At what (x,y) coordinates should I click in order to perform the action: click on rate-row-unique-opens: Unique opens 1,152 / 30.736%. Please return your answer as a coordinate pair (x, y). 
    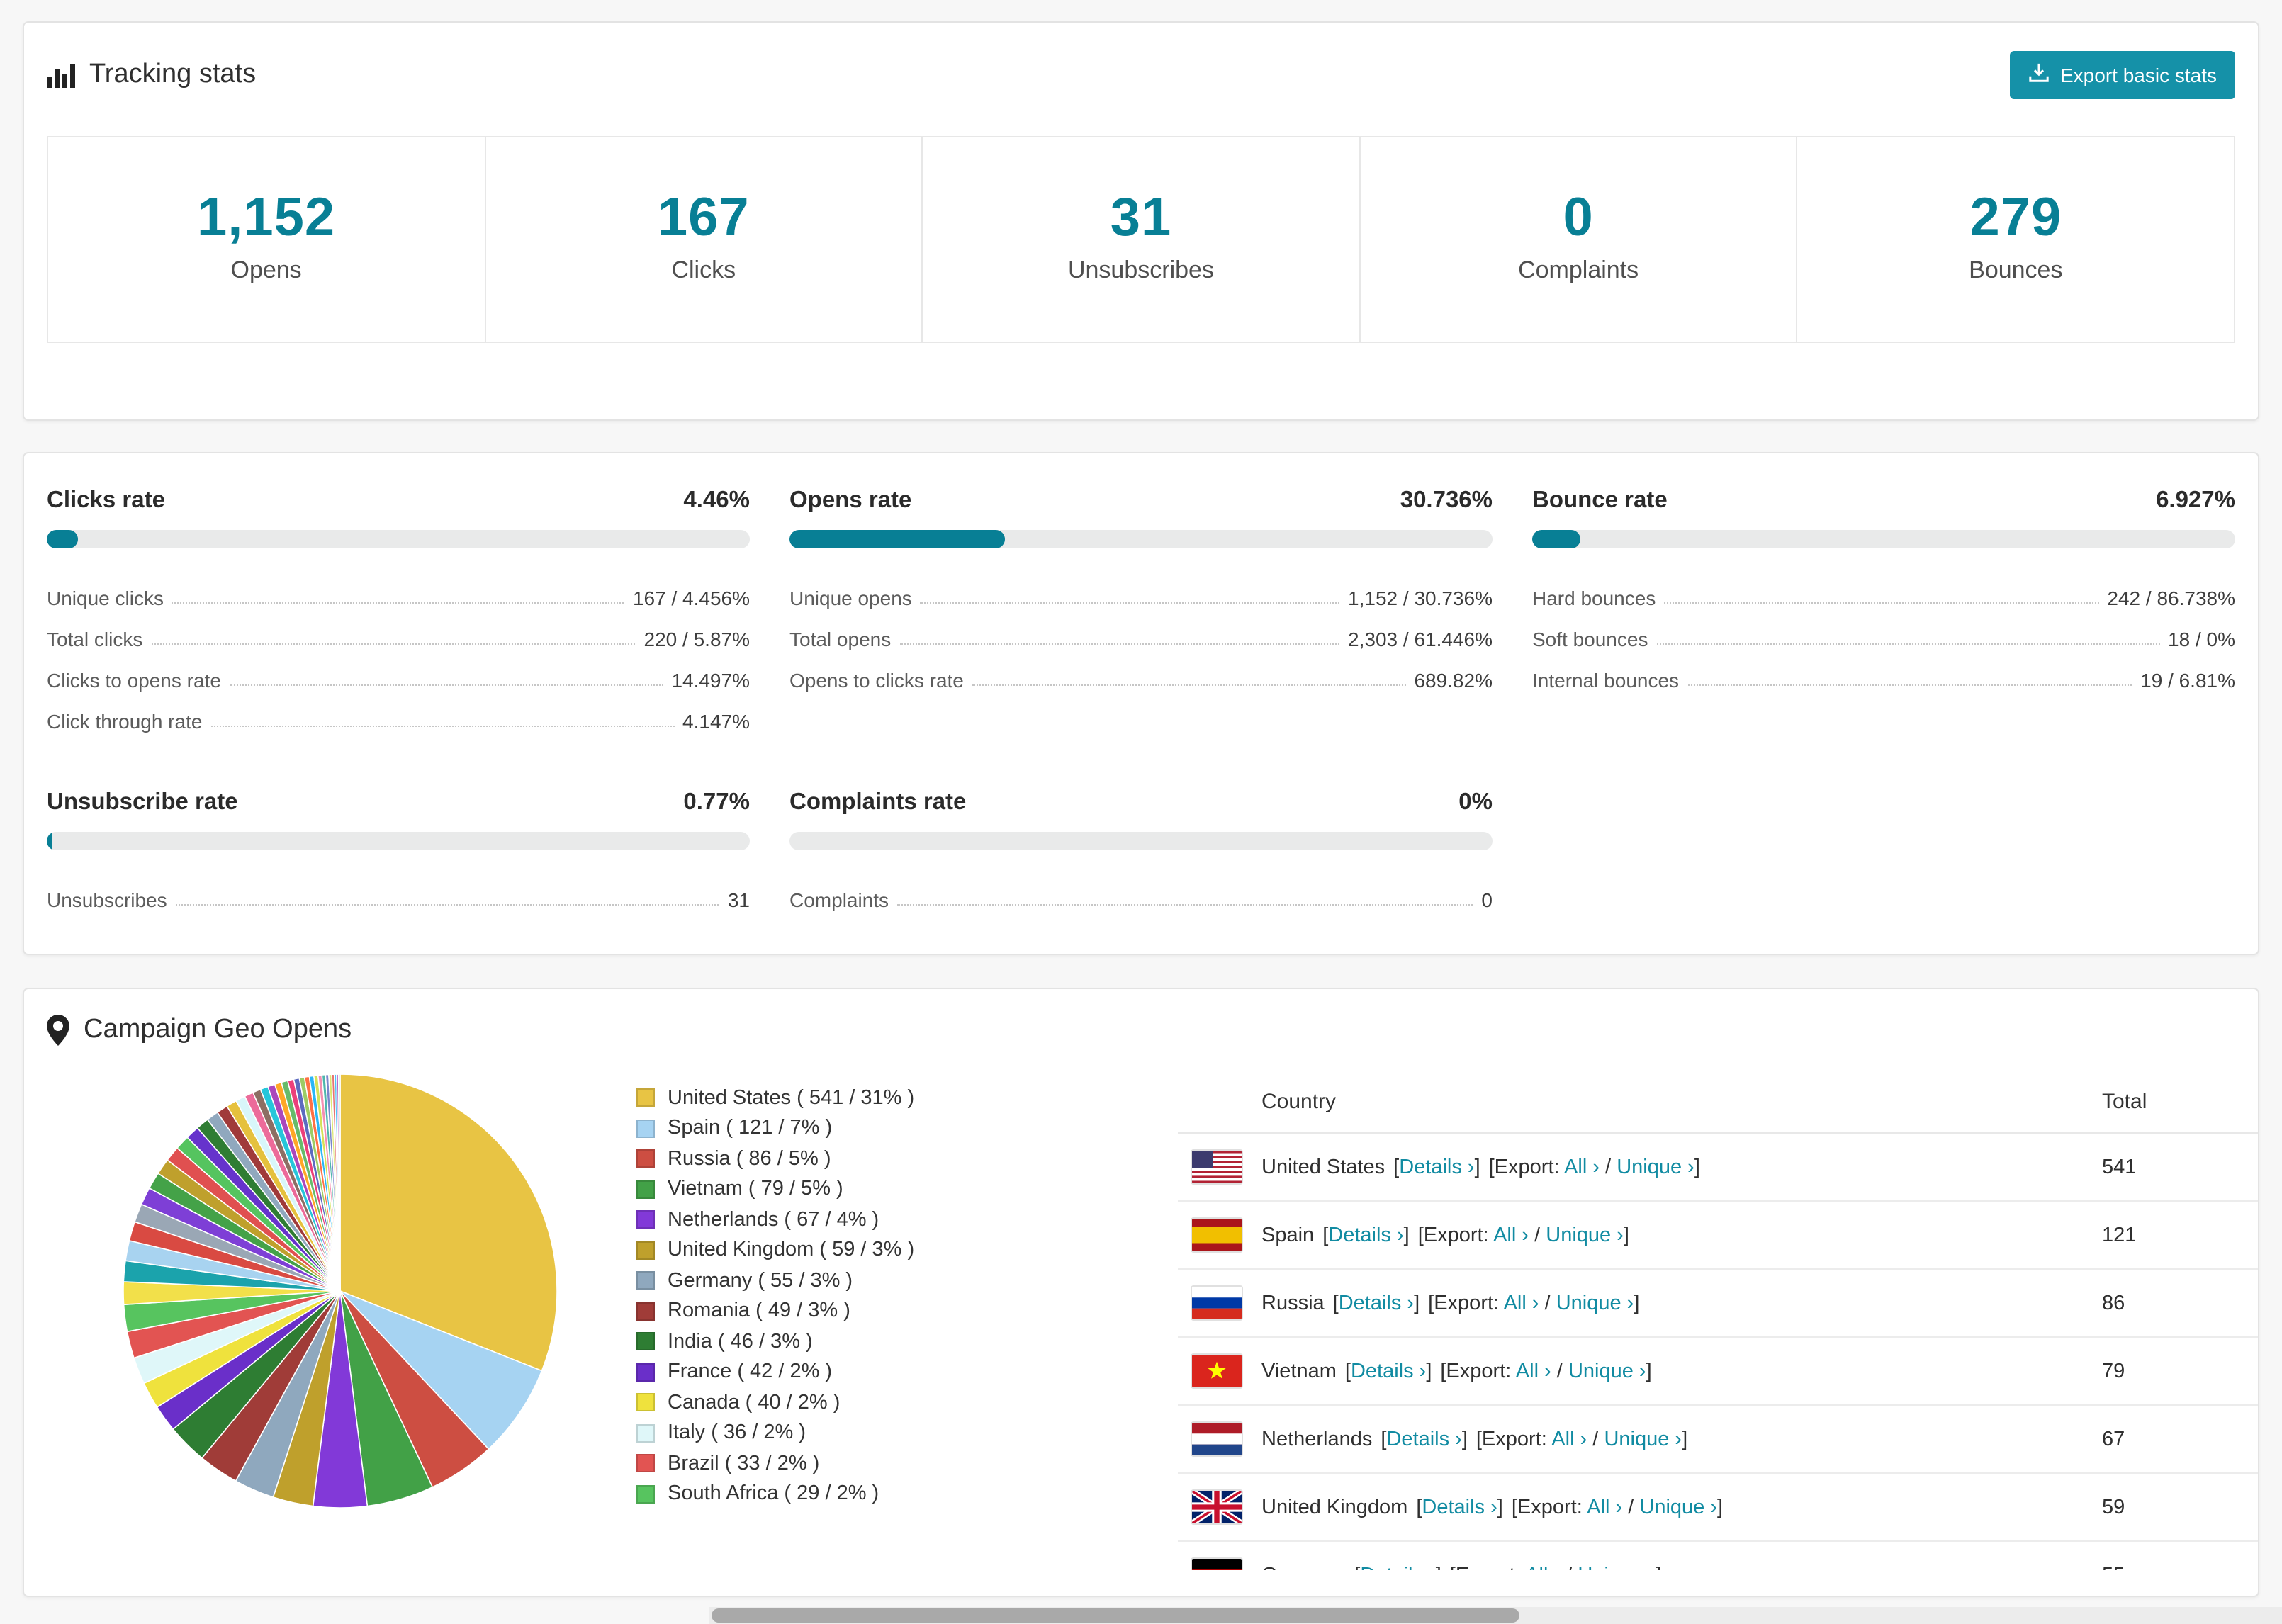
    Looking at the image, I should click on (1141, 589).